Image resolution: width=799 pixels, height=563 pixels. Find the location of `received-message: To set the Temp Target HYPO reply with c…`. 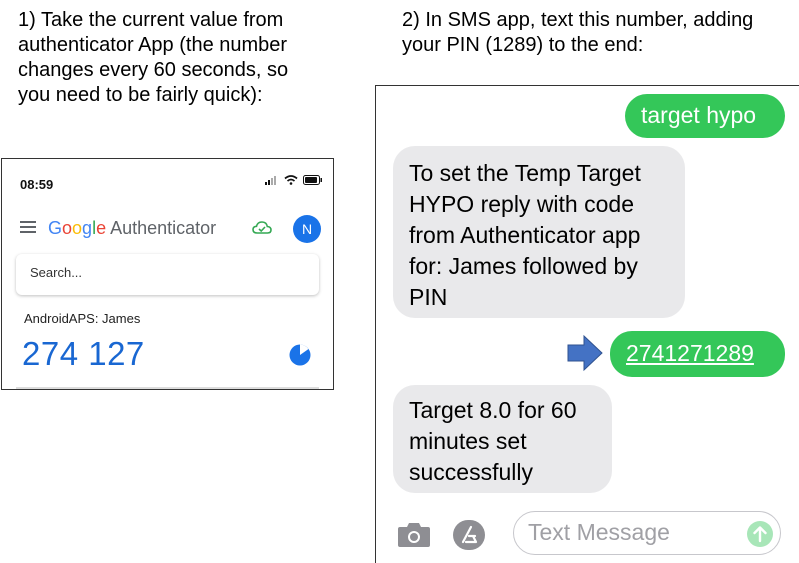

received-message: To set the Temp Target HYPO reply with c… is located at coordinates (539, 232).